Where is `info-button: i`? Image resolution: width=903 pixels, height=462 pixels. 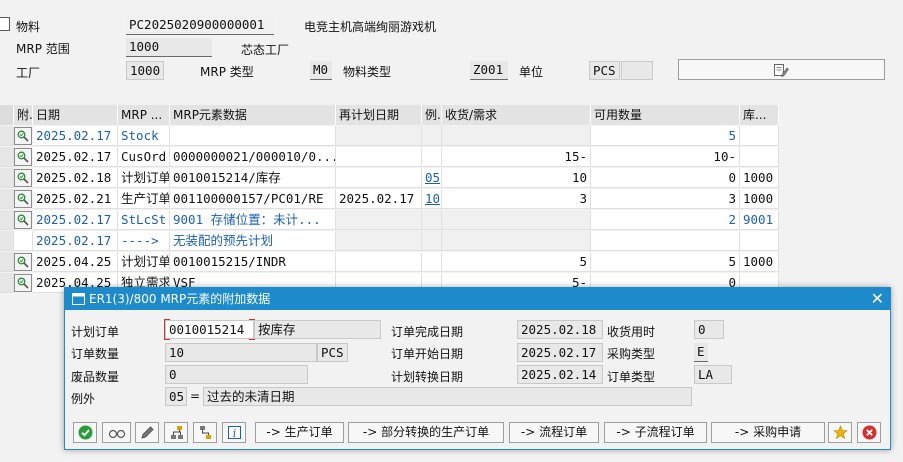 info-button: i is located at coordinates (234, 432).